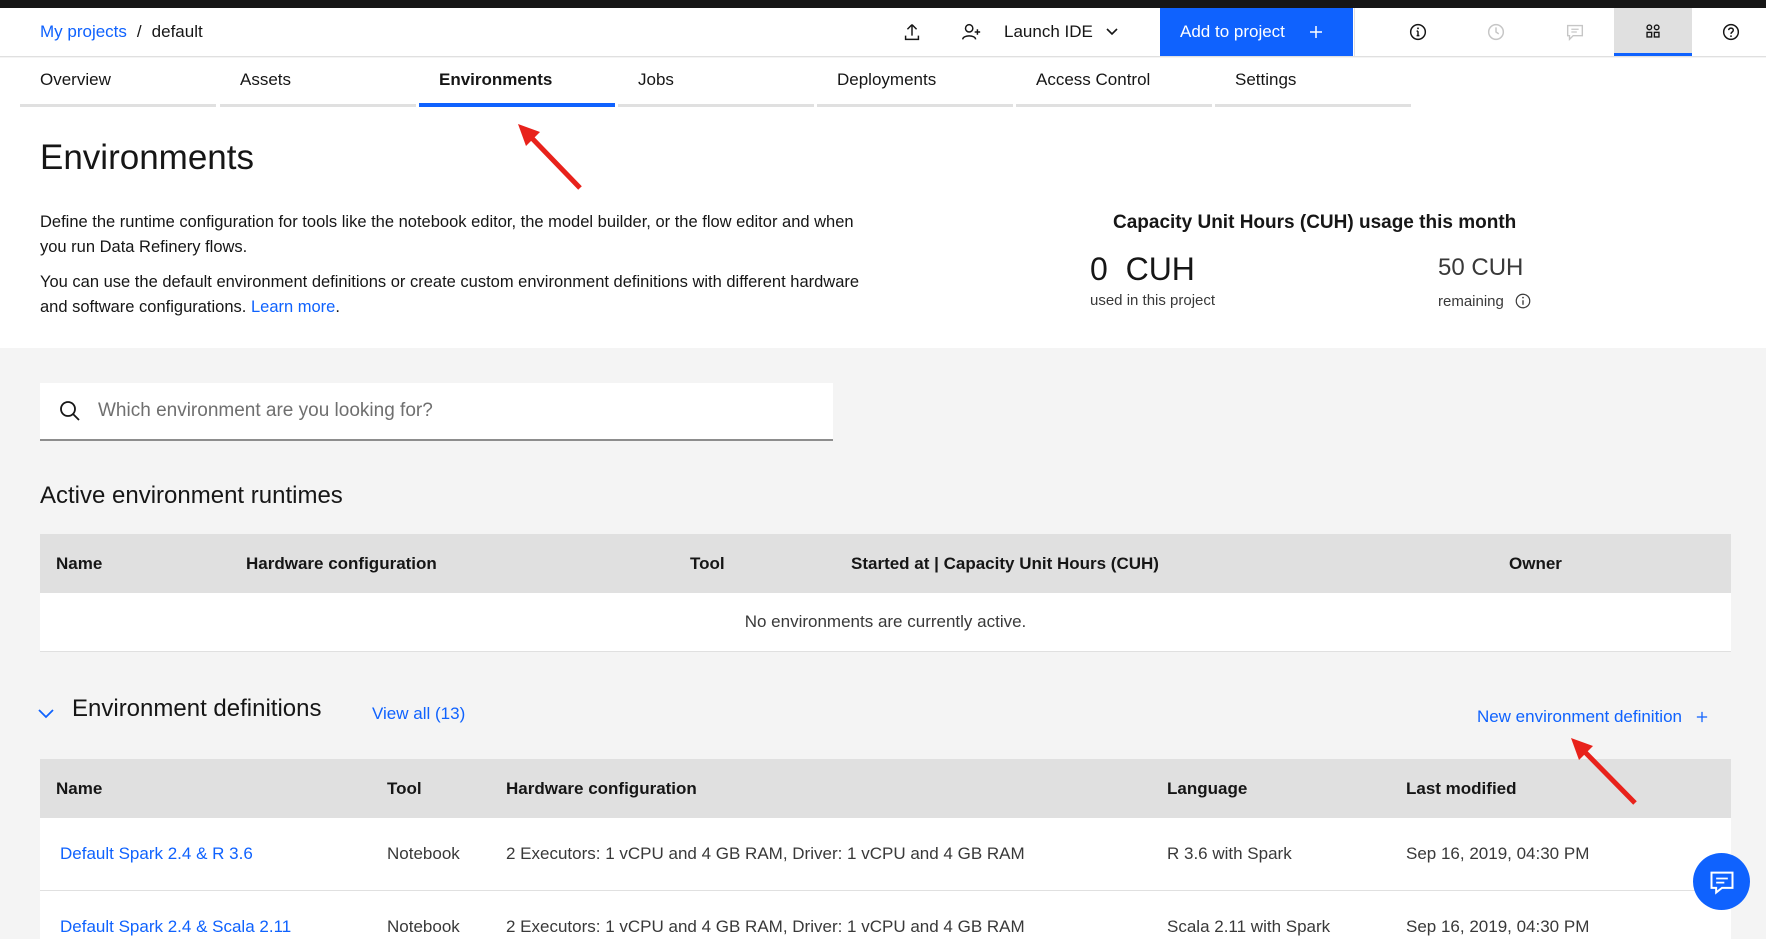 The image size is (1766, 939). Describe the element at coordinates (70, 411) in the screenshot. I see `search-icon` at that location.